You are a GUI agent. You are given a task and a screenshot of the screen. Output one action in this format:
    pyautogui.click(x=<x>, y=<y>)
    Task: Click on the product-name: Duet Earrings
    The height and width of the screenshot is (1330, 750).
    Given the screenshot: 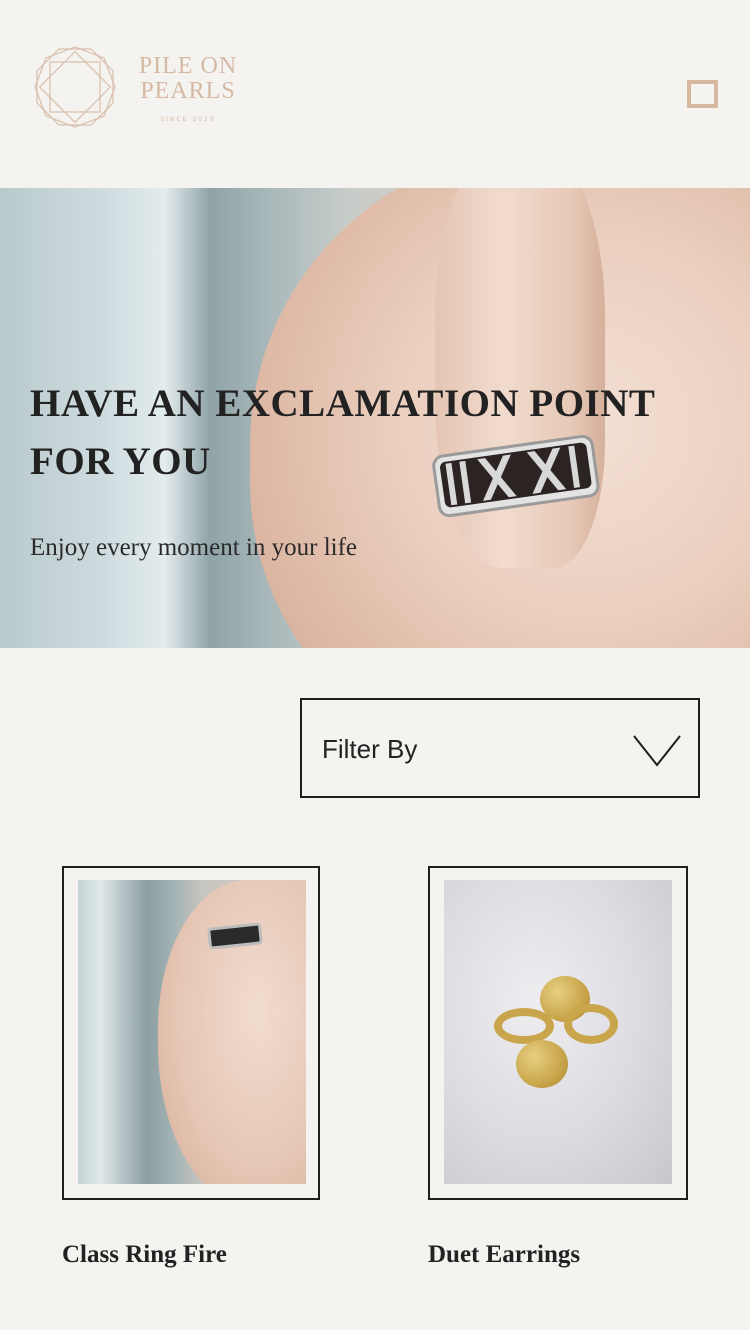 What is the action you would take?
    pyautogui.click(x=504, y=1255)
    